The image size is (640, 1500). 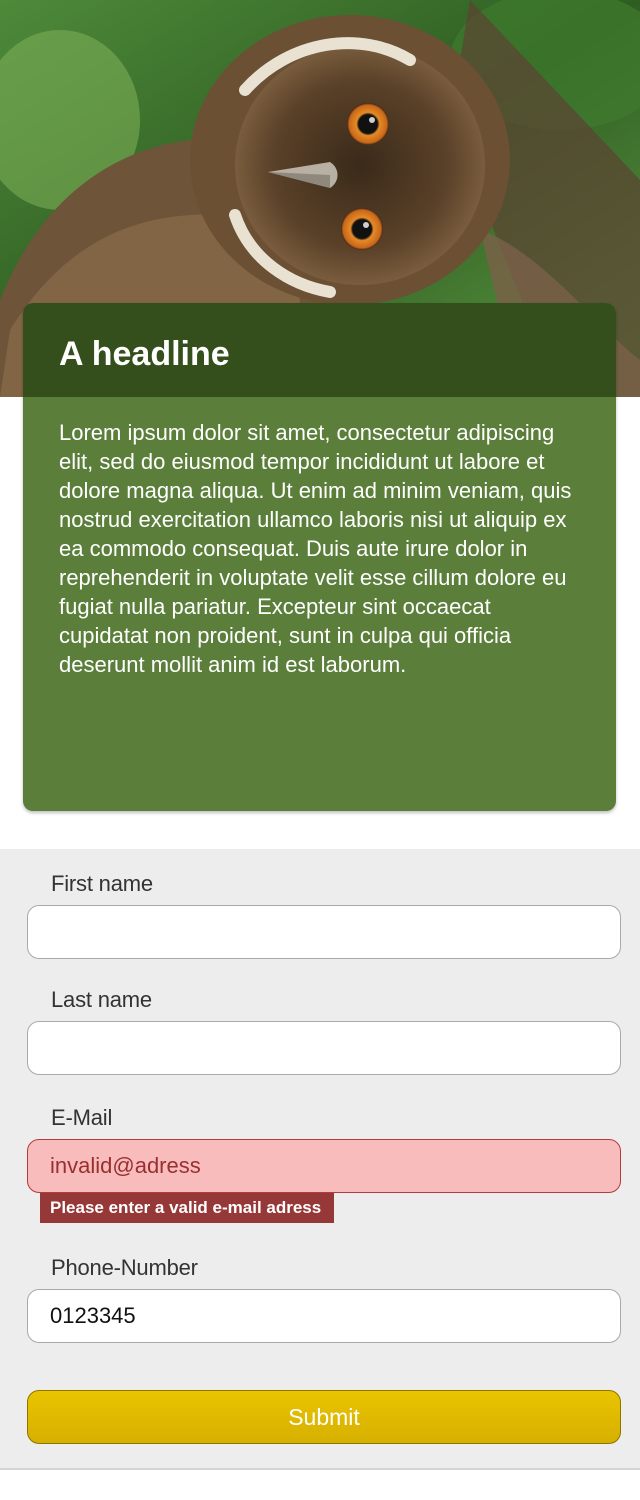 What do you see at coordinates (187, 1208) in the screenshot?
I see `email-error-message: Please enter a valid e-mail adress` at bounding box center [187, 1208].